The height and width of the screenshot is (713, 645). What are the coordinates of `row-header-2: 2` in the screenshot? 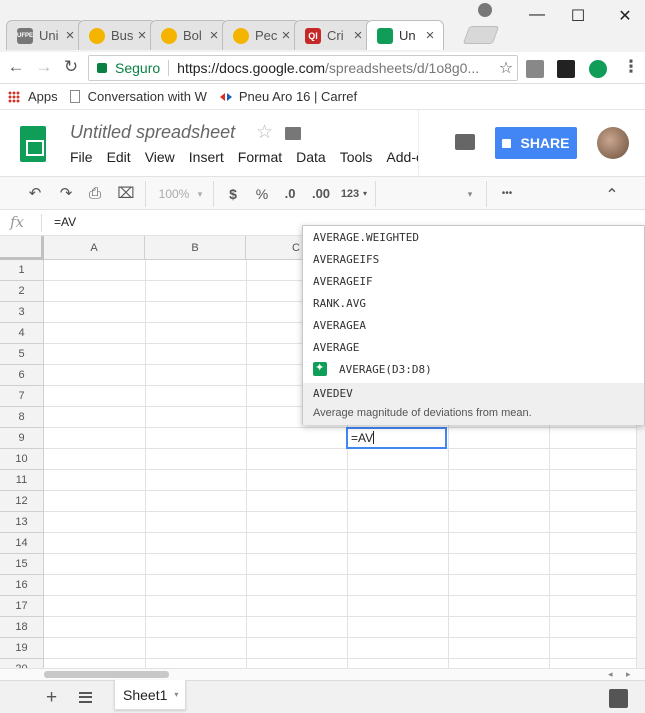 It's located at (22, 291).